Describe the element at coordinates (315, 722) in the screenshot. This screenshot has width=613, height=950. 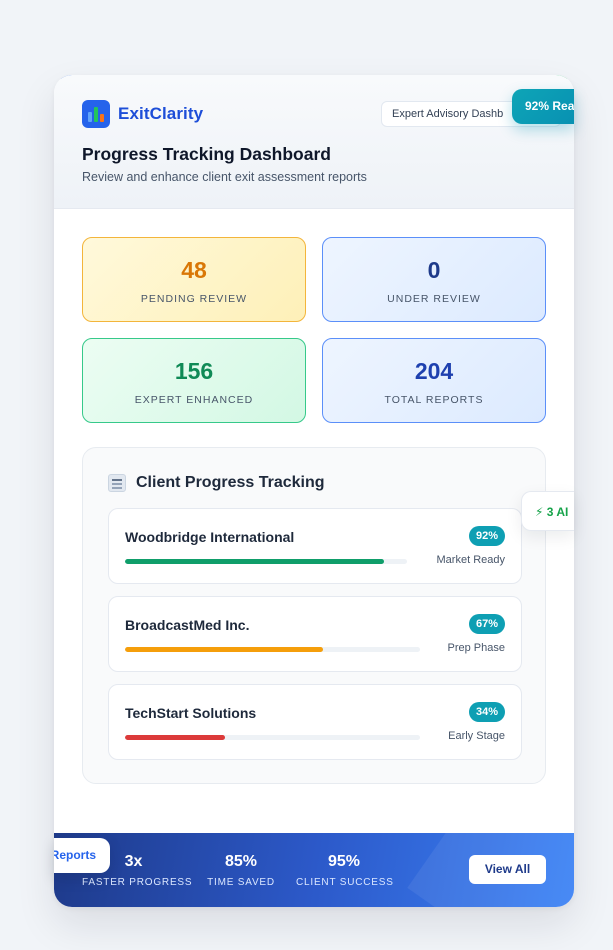
I see `client-card-techstart: TechStart Solutions 34% Early Stage` at that location.